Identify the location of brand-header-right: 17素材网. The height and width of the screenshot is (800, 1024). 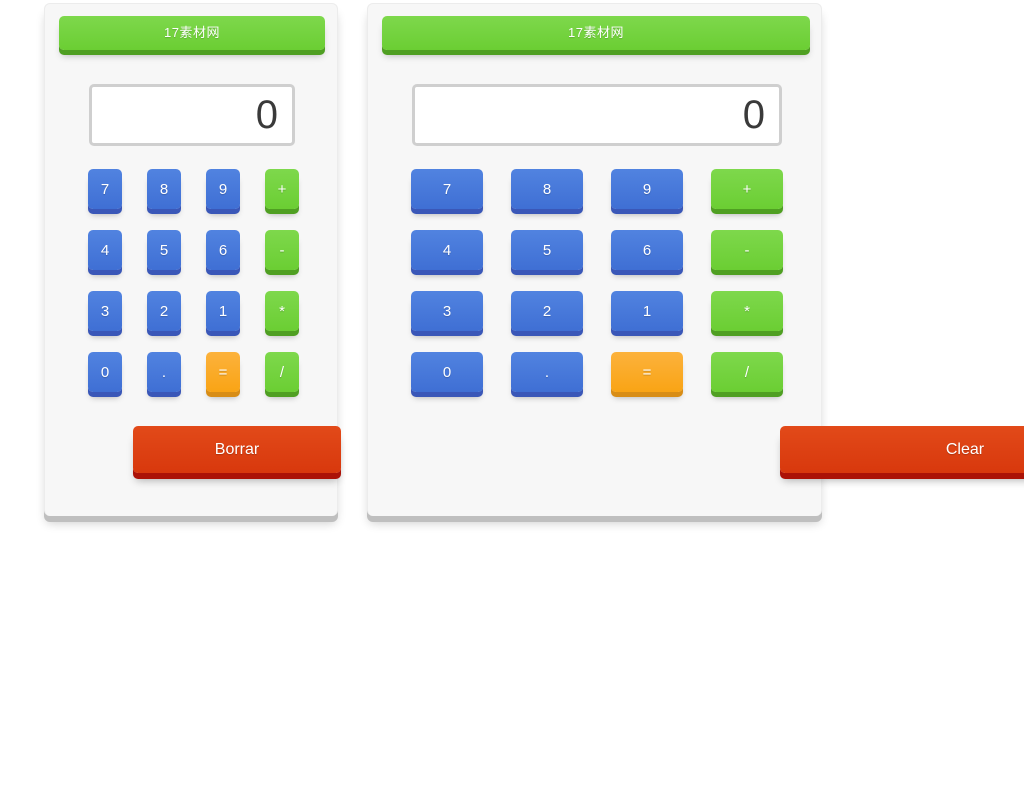
(596, 33).